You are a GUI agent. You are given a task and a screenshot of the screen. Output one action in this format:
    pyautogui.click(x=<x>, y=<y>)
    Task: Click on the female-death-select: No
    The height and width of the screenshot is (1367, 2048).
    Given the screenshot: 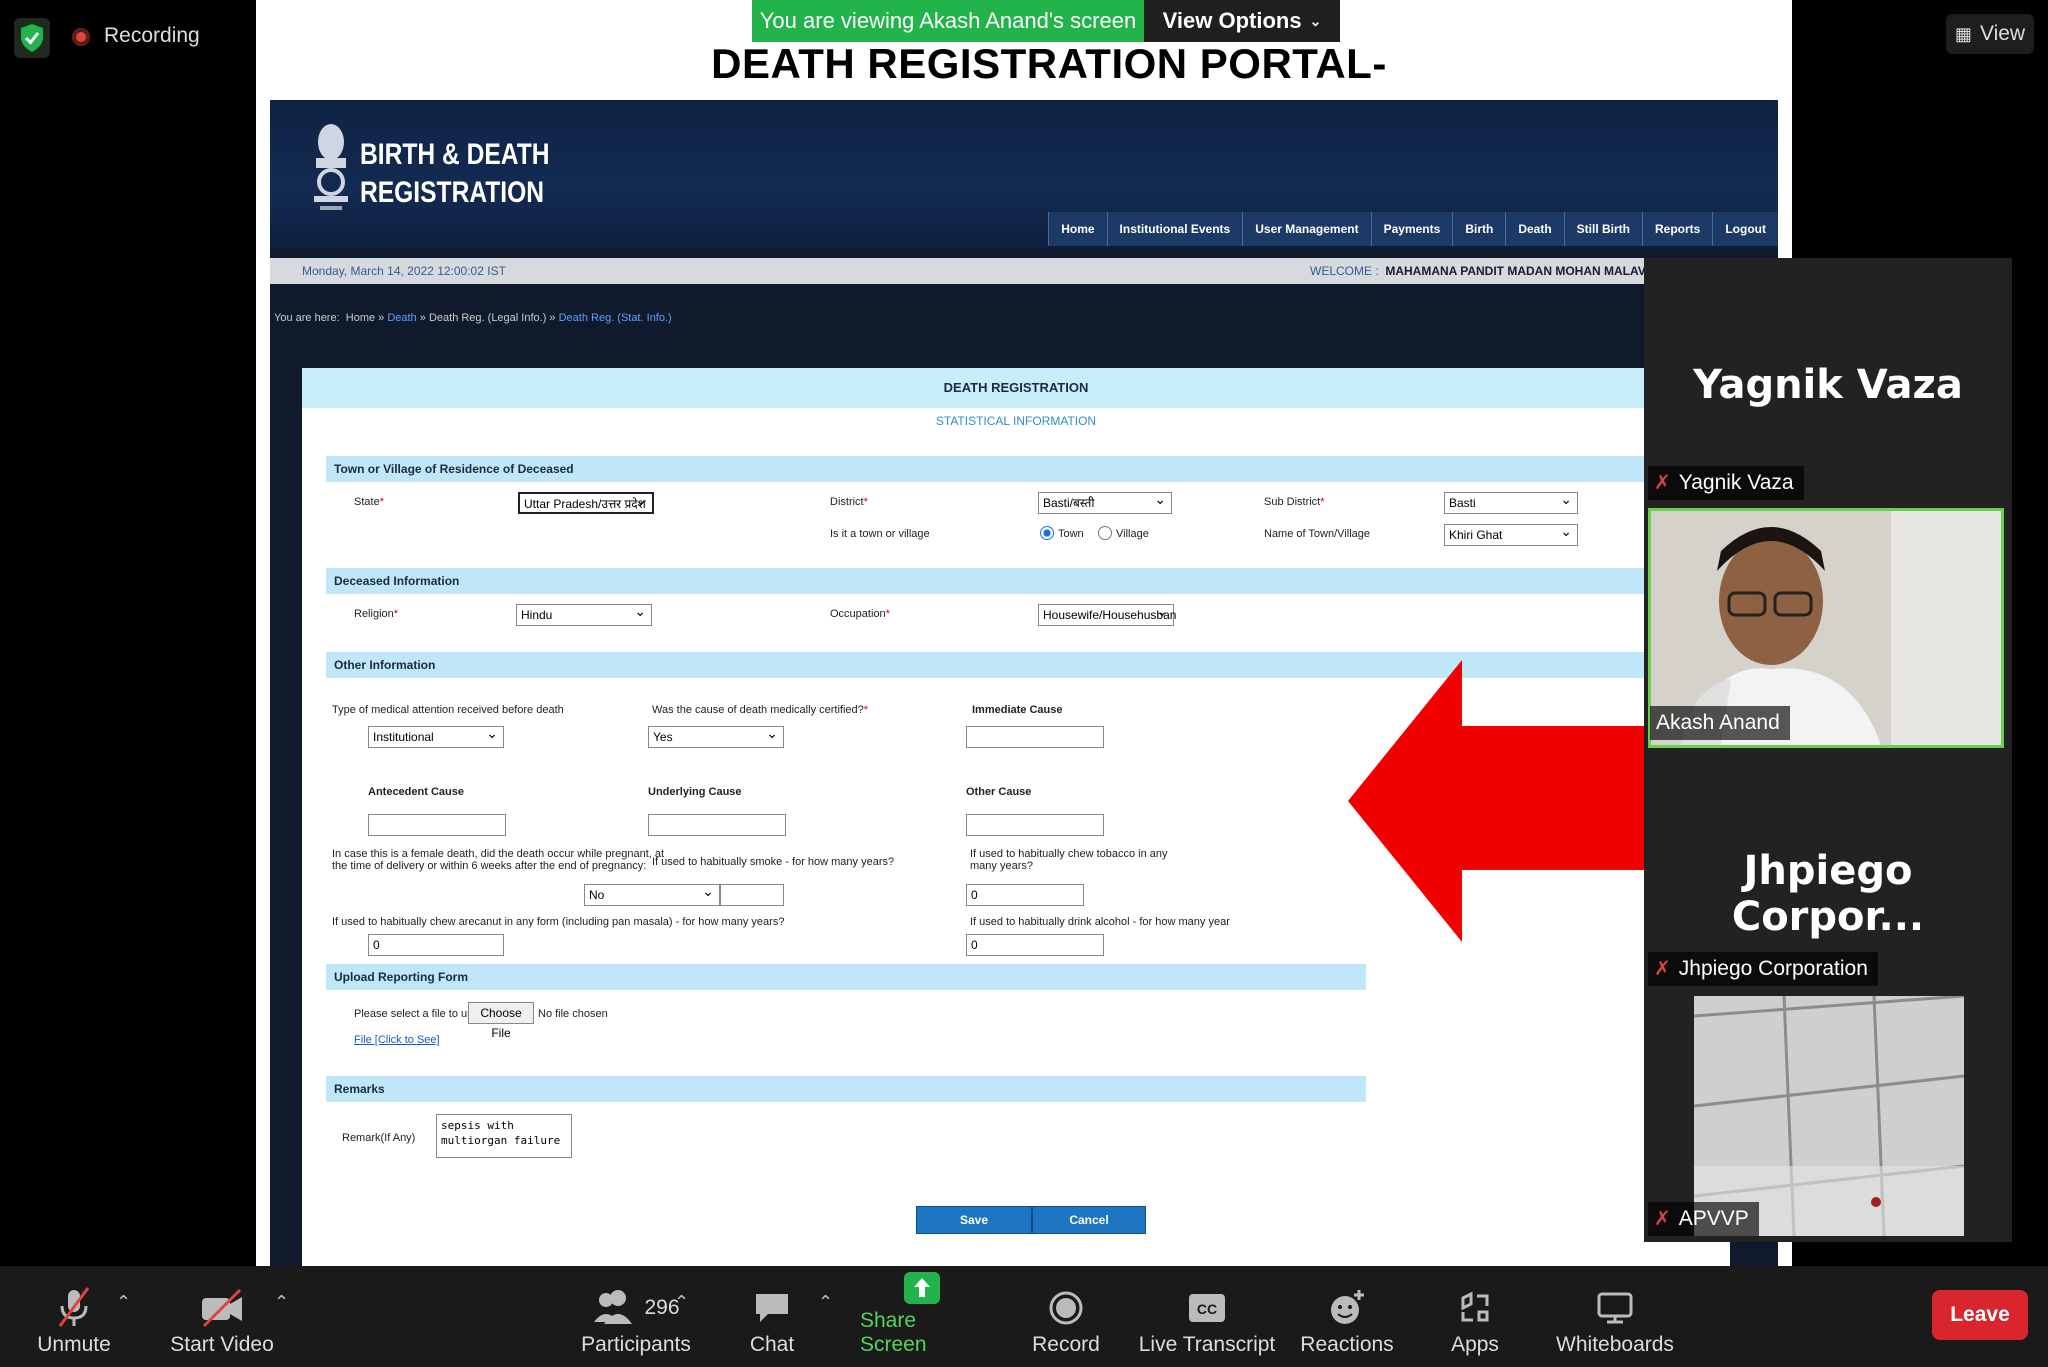 What is the action you would take?
    pyautogui.click(x=652, y=893)
    